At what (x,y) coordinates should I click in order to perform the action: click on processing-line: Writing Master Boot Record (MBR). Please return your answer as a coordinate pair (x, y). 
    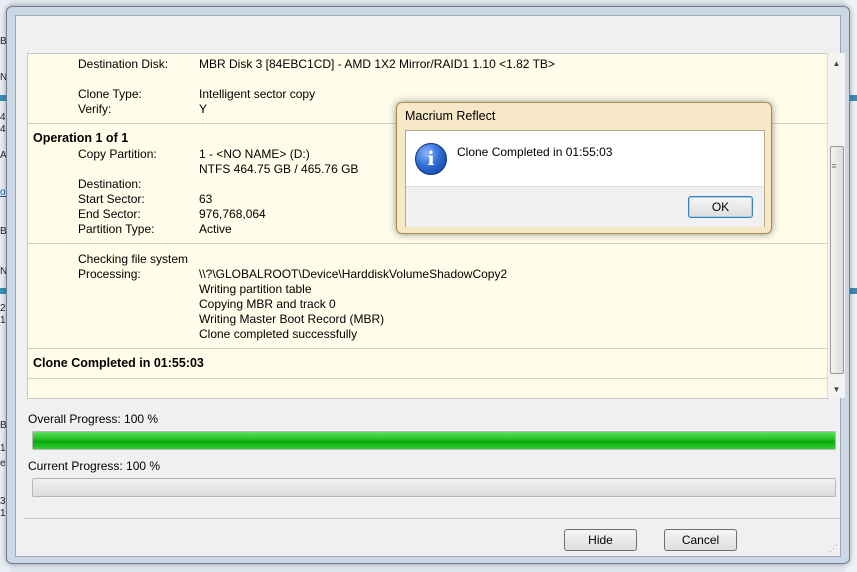
    Looking at the image, I should click on (292, 319).